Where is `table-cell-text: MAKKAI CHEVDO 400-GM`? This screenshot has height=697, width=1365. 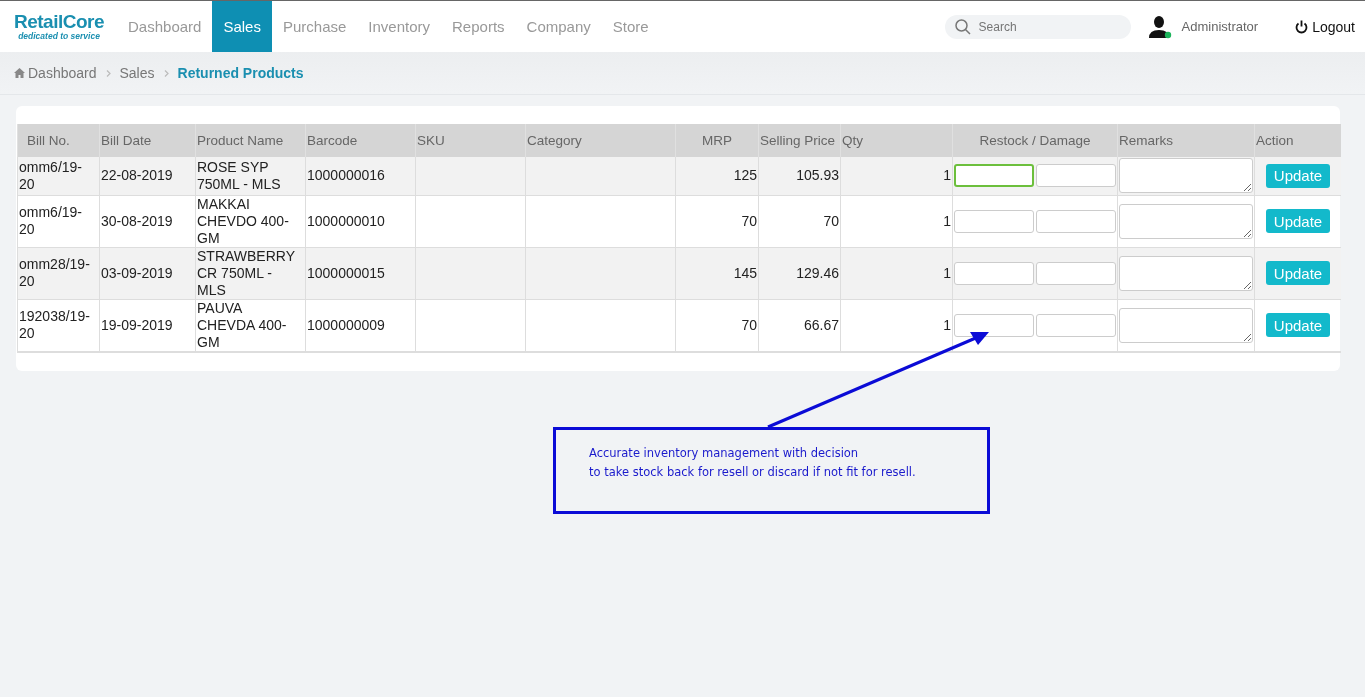 table-cell-text: MAKKAI CHEVDO 400-GM is located at coordinates (243, 221).